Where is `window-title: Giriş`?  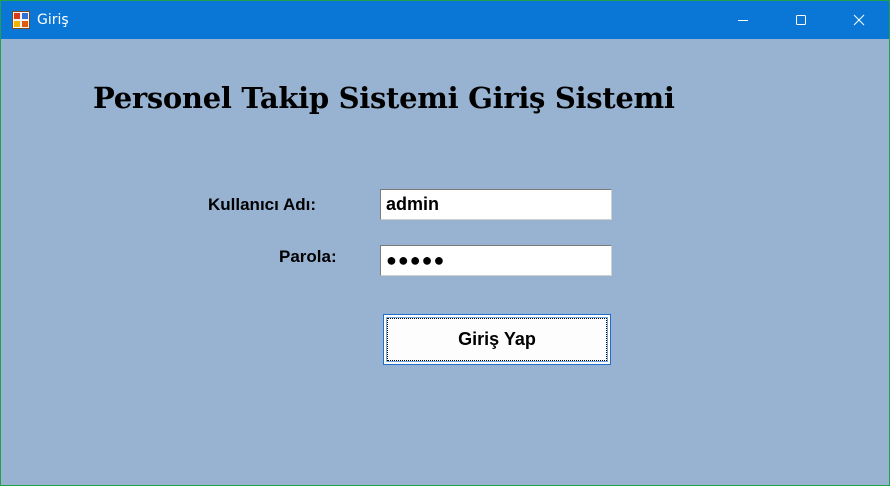 window-title: Giriş is located at coordinates (53, 20).